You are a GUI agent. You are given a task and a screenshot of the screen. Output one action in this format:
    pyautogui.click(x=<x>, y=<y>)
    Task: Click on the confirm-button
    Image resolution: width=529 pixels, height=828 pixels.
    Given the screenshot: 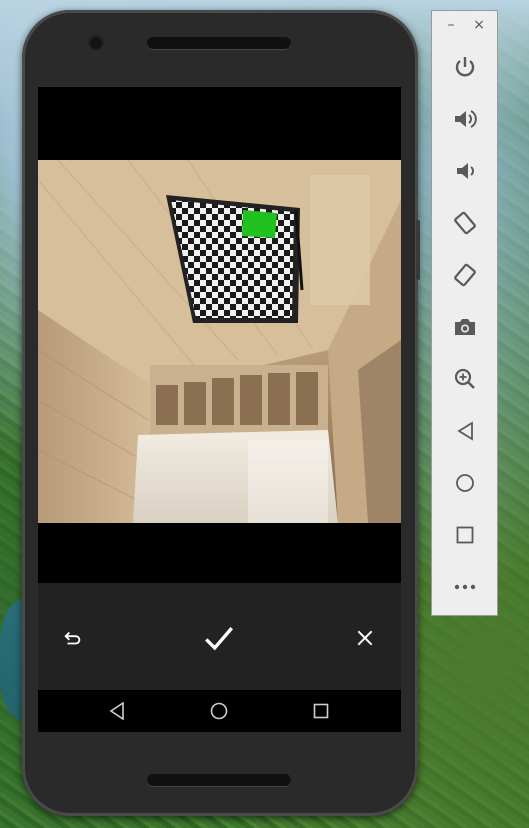 What is the action you would take?
    pyautogui.click(x=219, y=638)
    